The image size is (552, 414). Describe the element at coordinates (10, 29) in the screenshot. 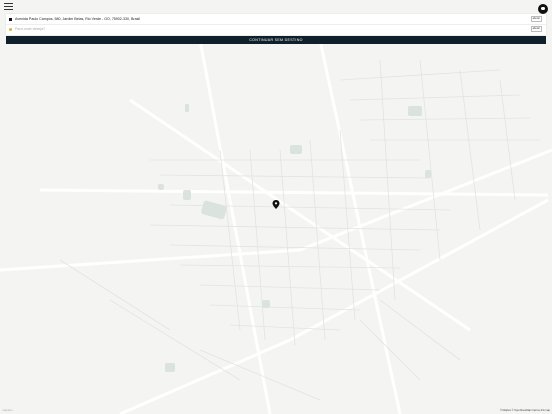

I see `destination-dot-icon` at that location.